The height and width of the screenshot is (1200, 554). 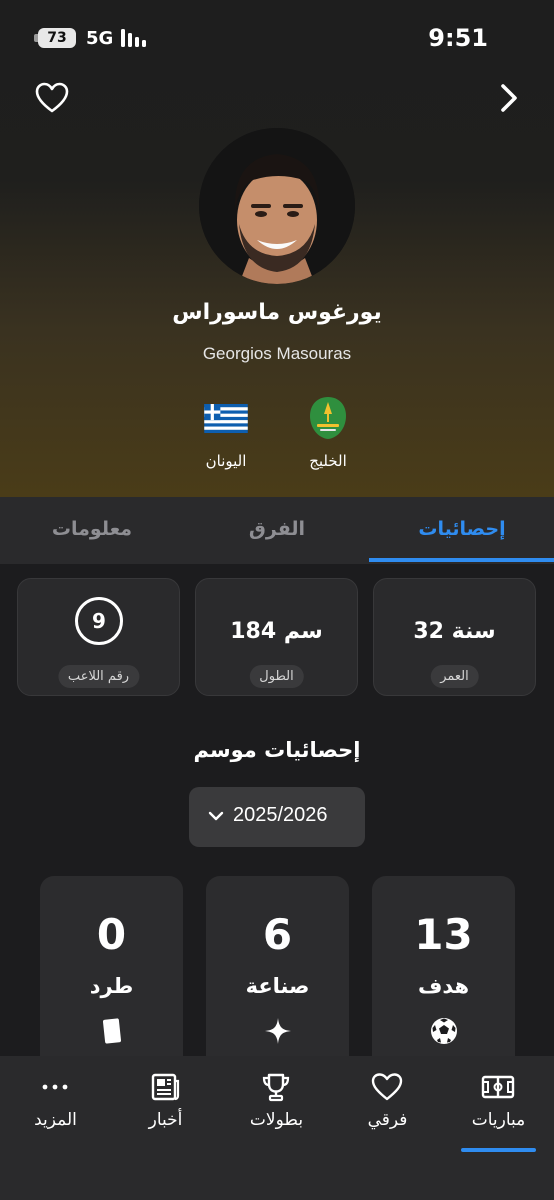 I want to click on tab-teams: الفرق, so click(x=277, y=530).